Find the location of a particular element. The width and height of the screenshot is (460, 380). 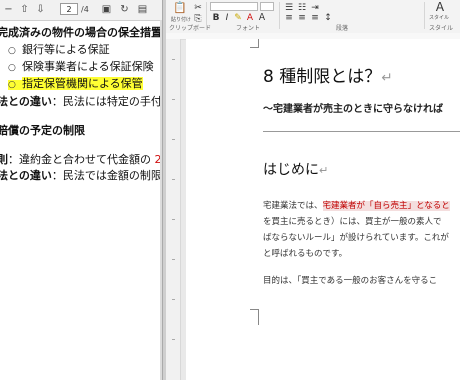

page-total-label: /4 is located at coordinates (85, 9).